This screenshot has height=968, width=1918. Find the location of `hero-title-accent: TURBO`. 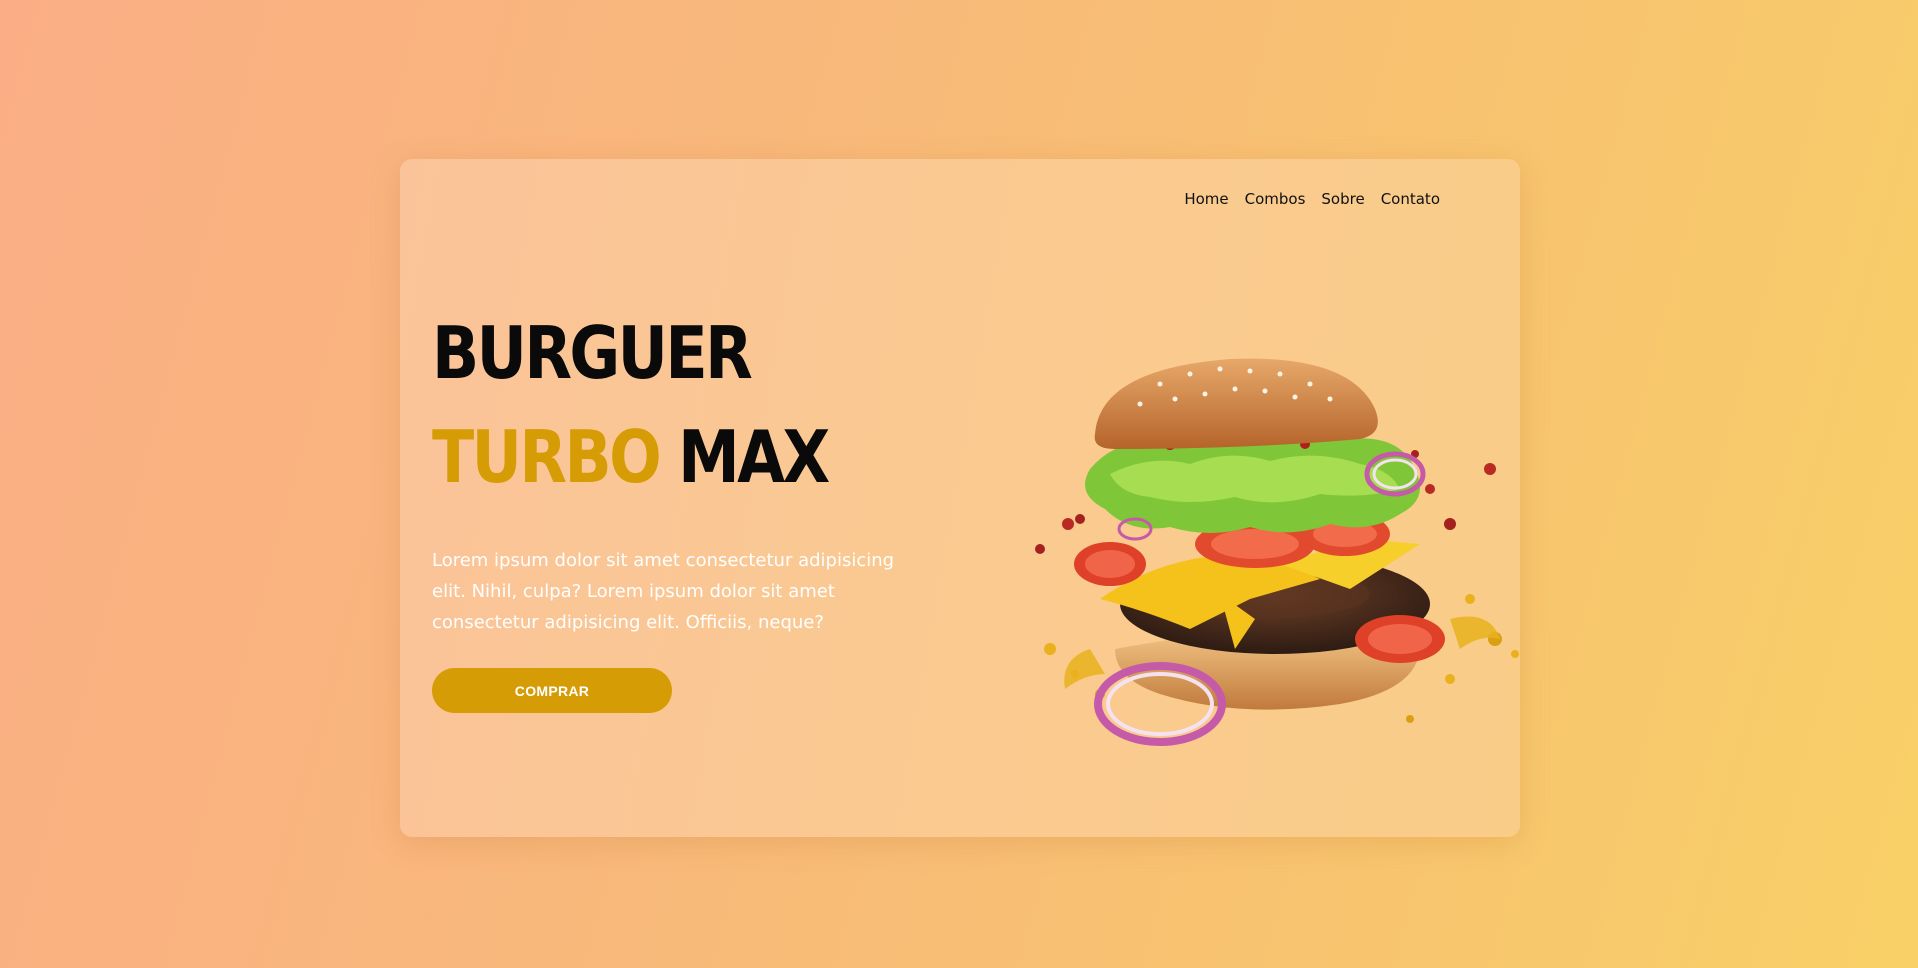

hero-title-accent: TURBO is located at coordinates (547, 457).